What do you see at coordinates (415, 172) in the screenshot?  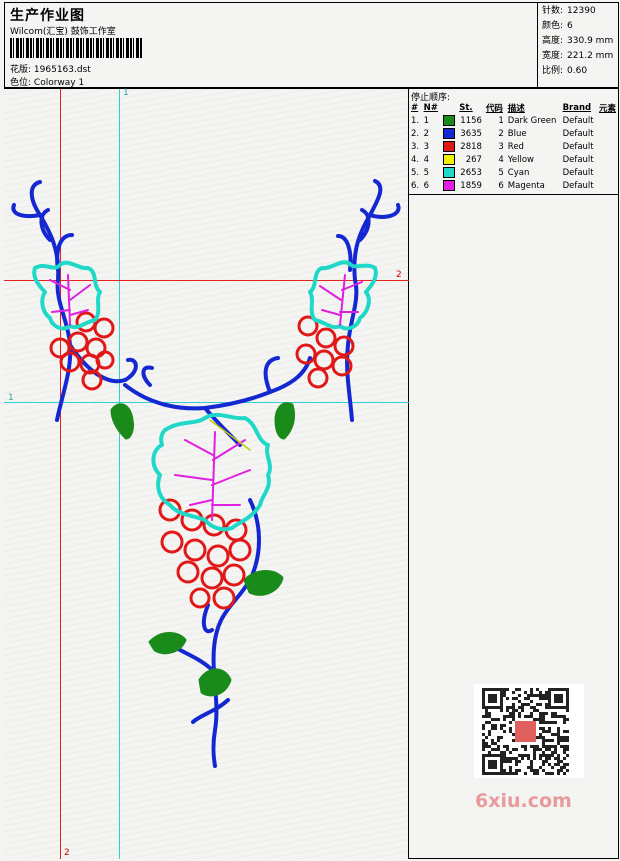 I see `row-num: 5.` at bounding box center [415, 172].